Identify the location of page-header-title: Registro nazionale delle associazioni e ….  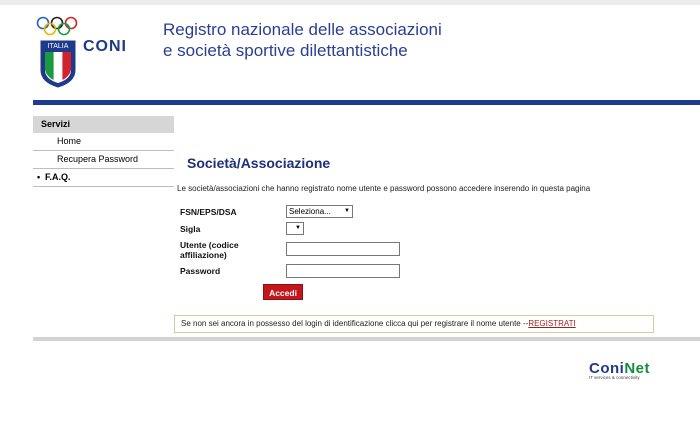
(302, 40).